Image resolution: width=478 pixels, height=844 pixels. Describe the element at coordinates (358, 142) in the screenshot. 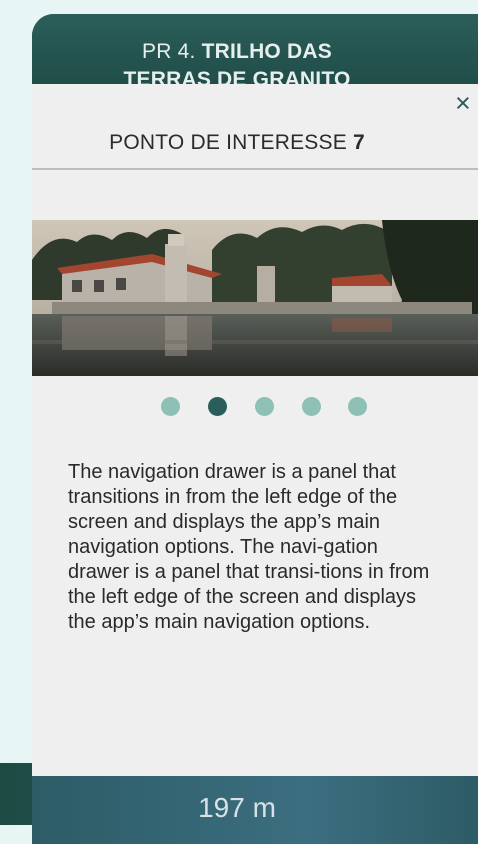

I see `poi-number: 7` at that location.